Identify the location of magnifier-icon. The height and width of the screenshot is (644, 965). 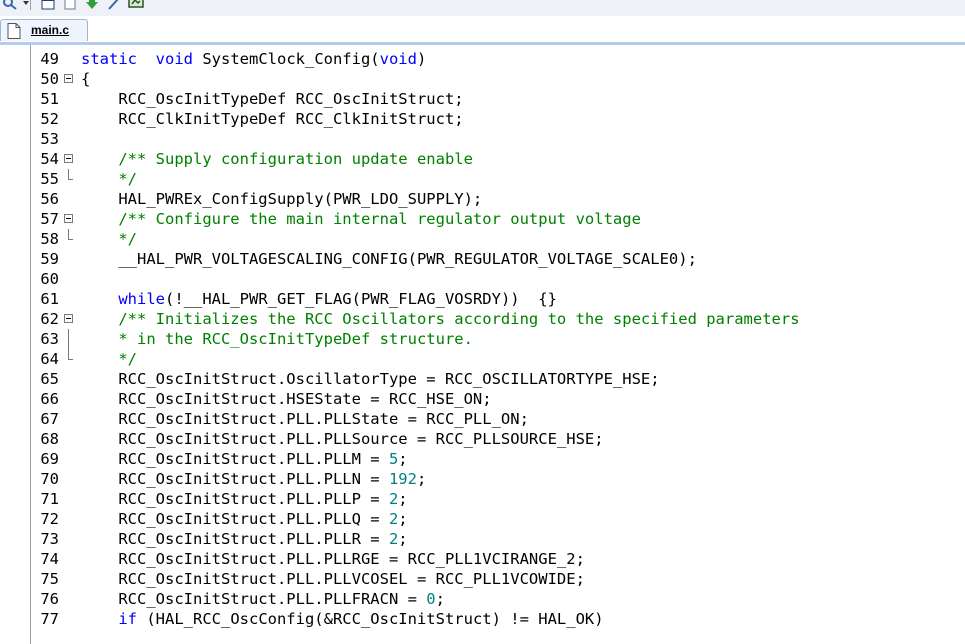
(10, 5).